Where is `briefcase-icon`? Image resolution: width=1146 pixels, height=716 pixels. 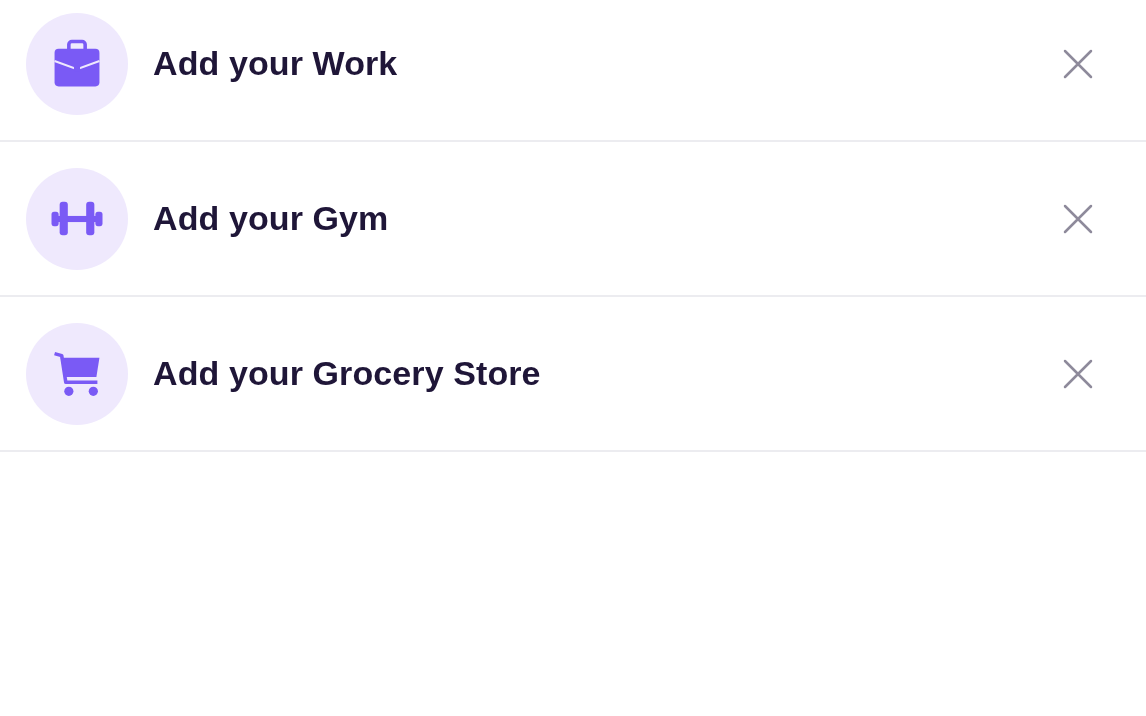
briefcase-icon is located at coordinates (77, 63).